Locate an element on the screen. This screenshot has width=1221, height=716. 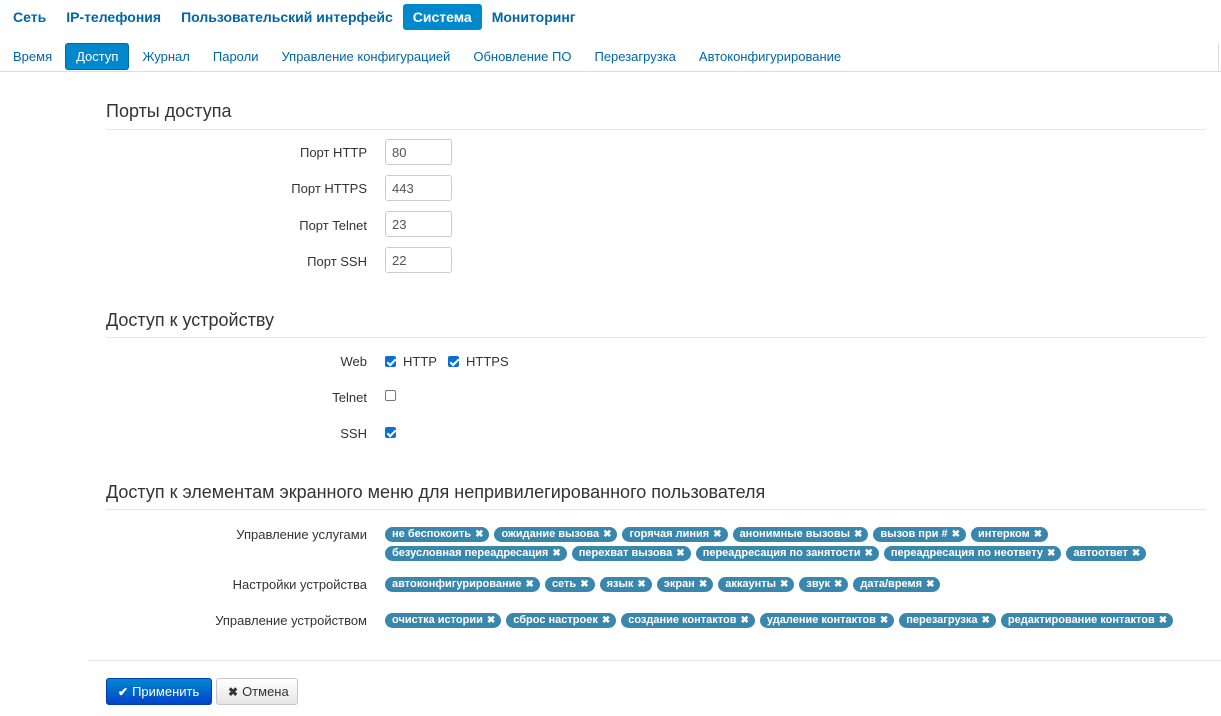
ssh-checkbox is located at coordinates (390, 432).